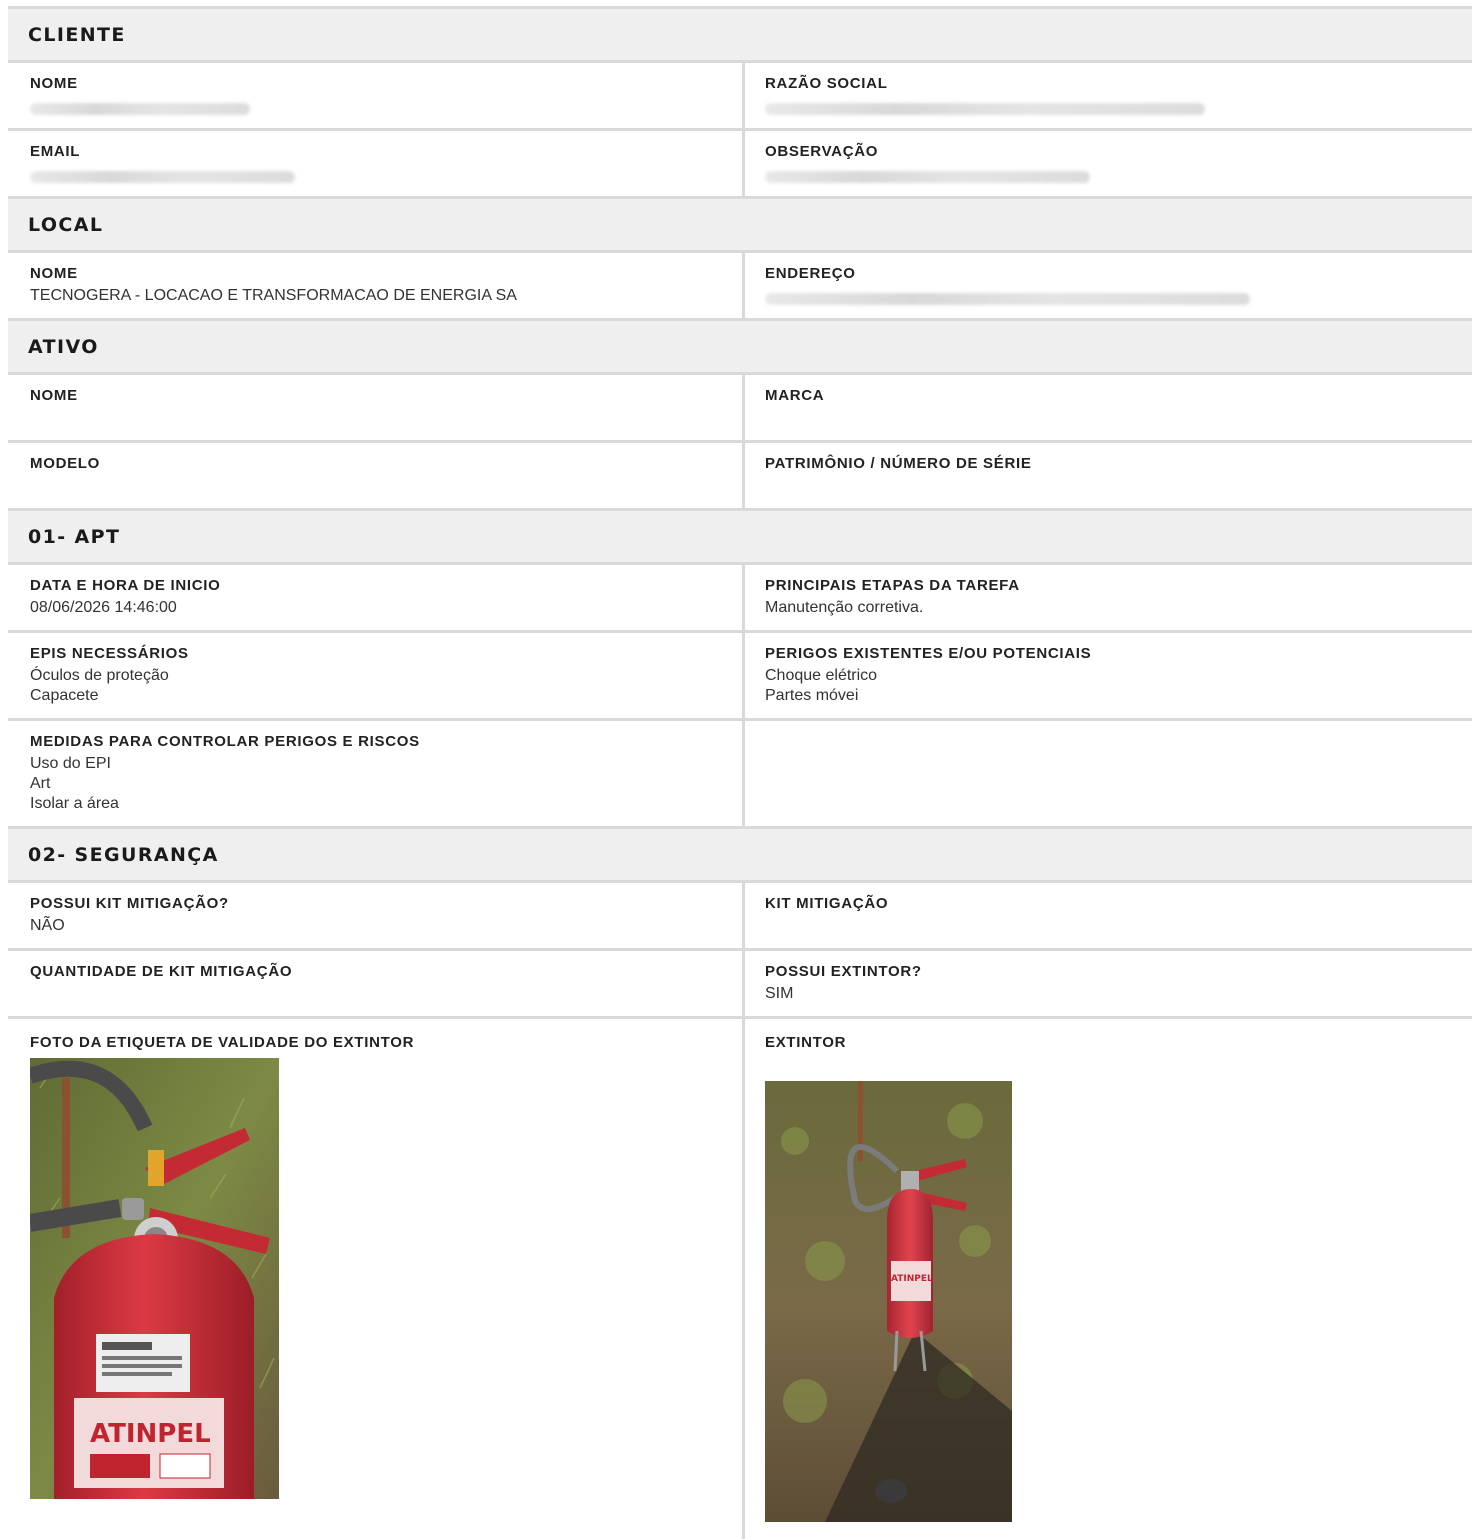  Describe the element at coordinates (888, 1301) in the screenshot. I see `extinguisher-field-image: ATINPEL` at that location.